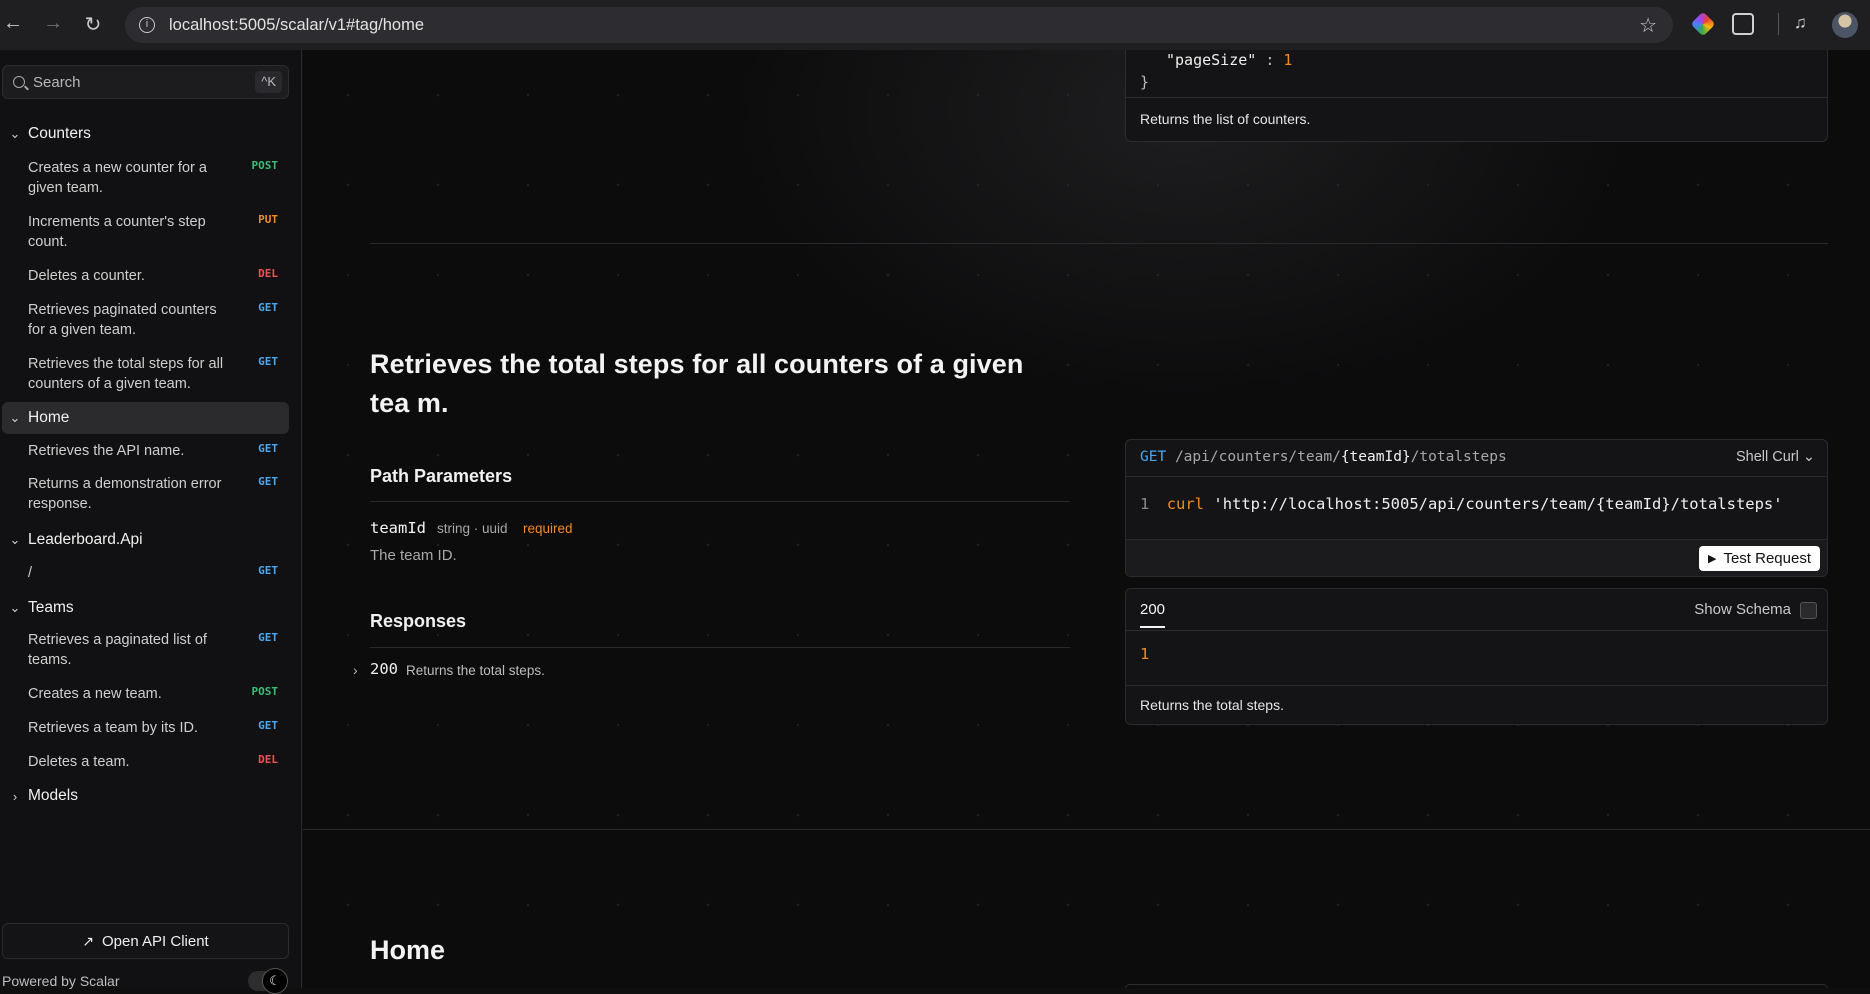 Image resolution: width=1870 pixels, height=994 pixels. What do you see at coordinates (159, 650) in the screenshot?
I see `sidebar-item: Retrieves a paginated list of teams. GET` at bounding box center [159, 650].